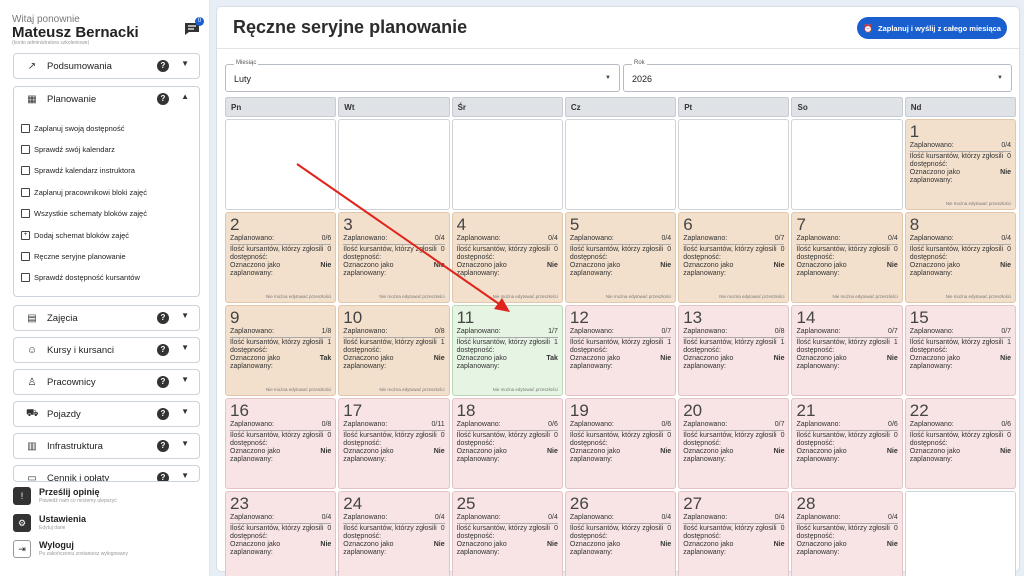 The width and height of the screenshot is (1024, 576). Describe the element at coordinates (106, 414) in the screenshot. I see `nav-pojazdy: ⛟ Pojazdy? ▼` at that location.